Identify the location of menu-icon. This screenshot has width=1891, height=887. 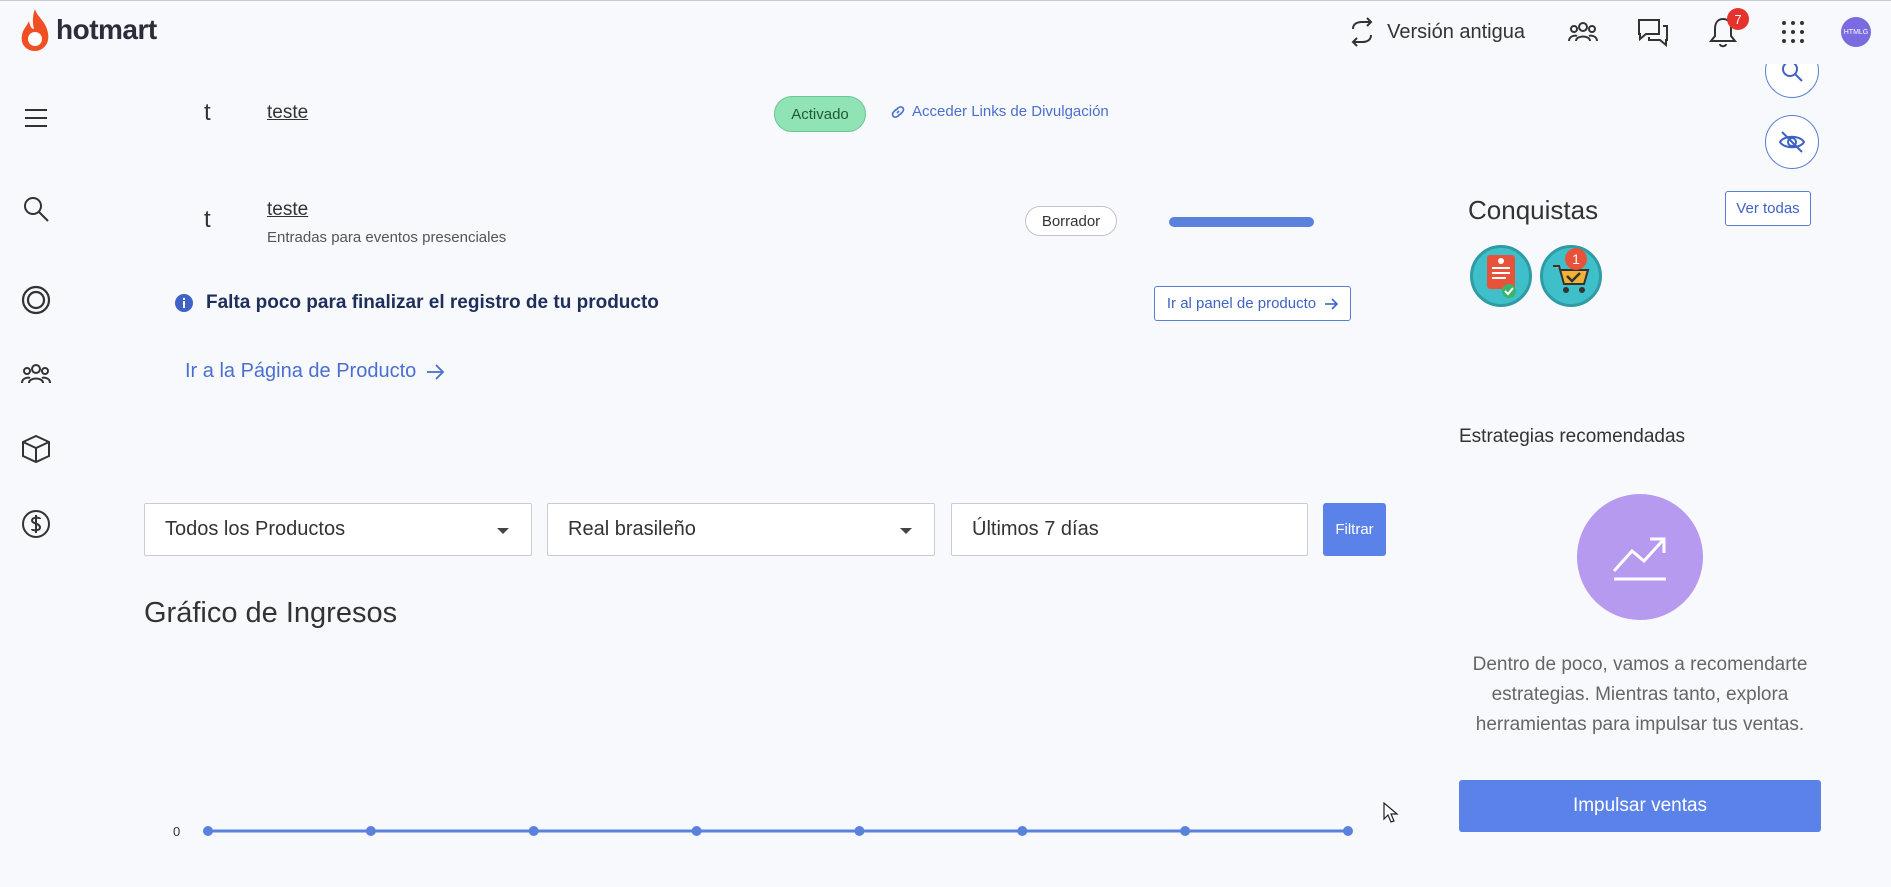
(36, 118).